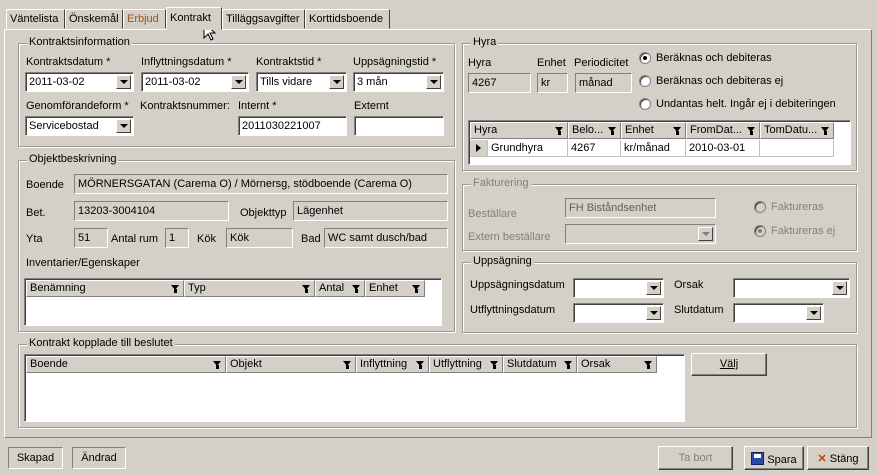  I want to click on extern-bestallare-select, so click(640, 234).